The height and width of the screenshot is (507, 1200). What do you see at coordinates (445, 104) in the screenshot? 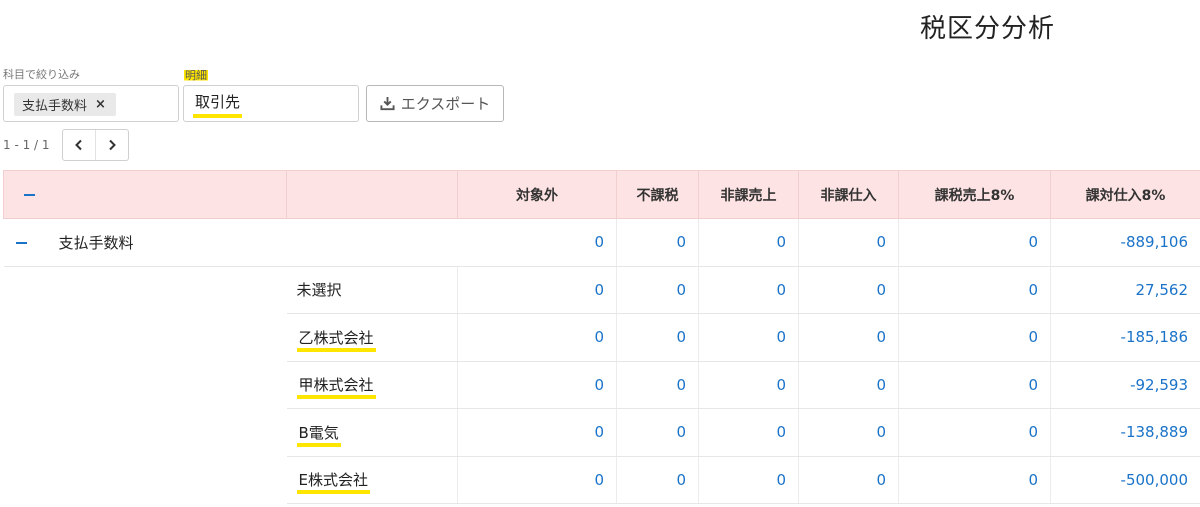
I see `export-button-label: エクスポート` at bounding box center [445, 104].